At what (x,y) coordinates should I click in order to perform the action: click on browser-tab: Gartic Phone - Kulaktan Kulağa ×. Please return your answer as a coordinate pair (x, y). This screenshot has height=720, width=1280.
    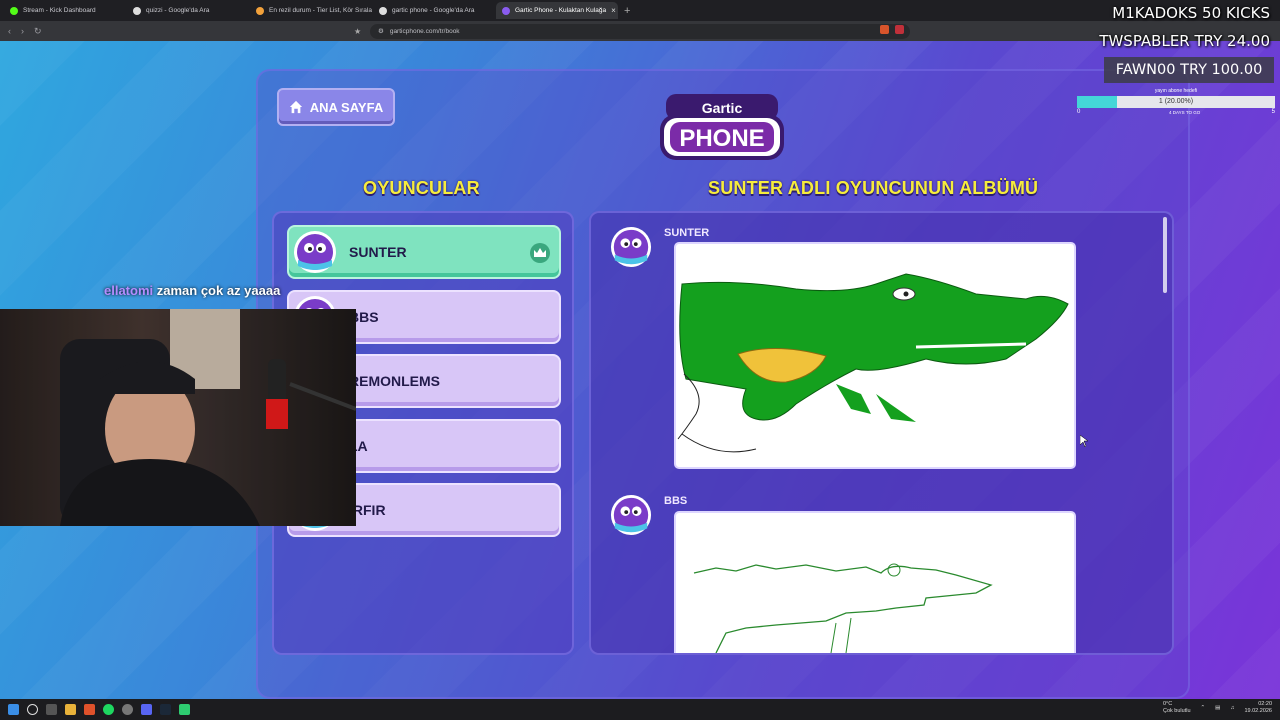
    Looking at the image, I should click on (557, 10).